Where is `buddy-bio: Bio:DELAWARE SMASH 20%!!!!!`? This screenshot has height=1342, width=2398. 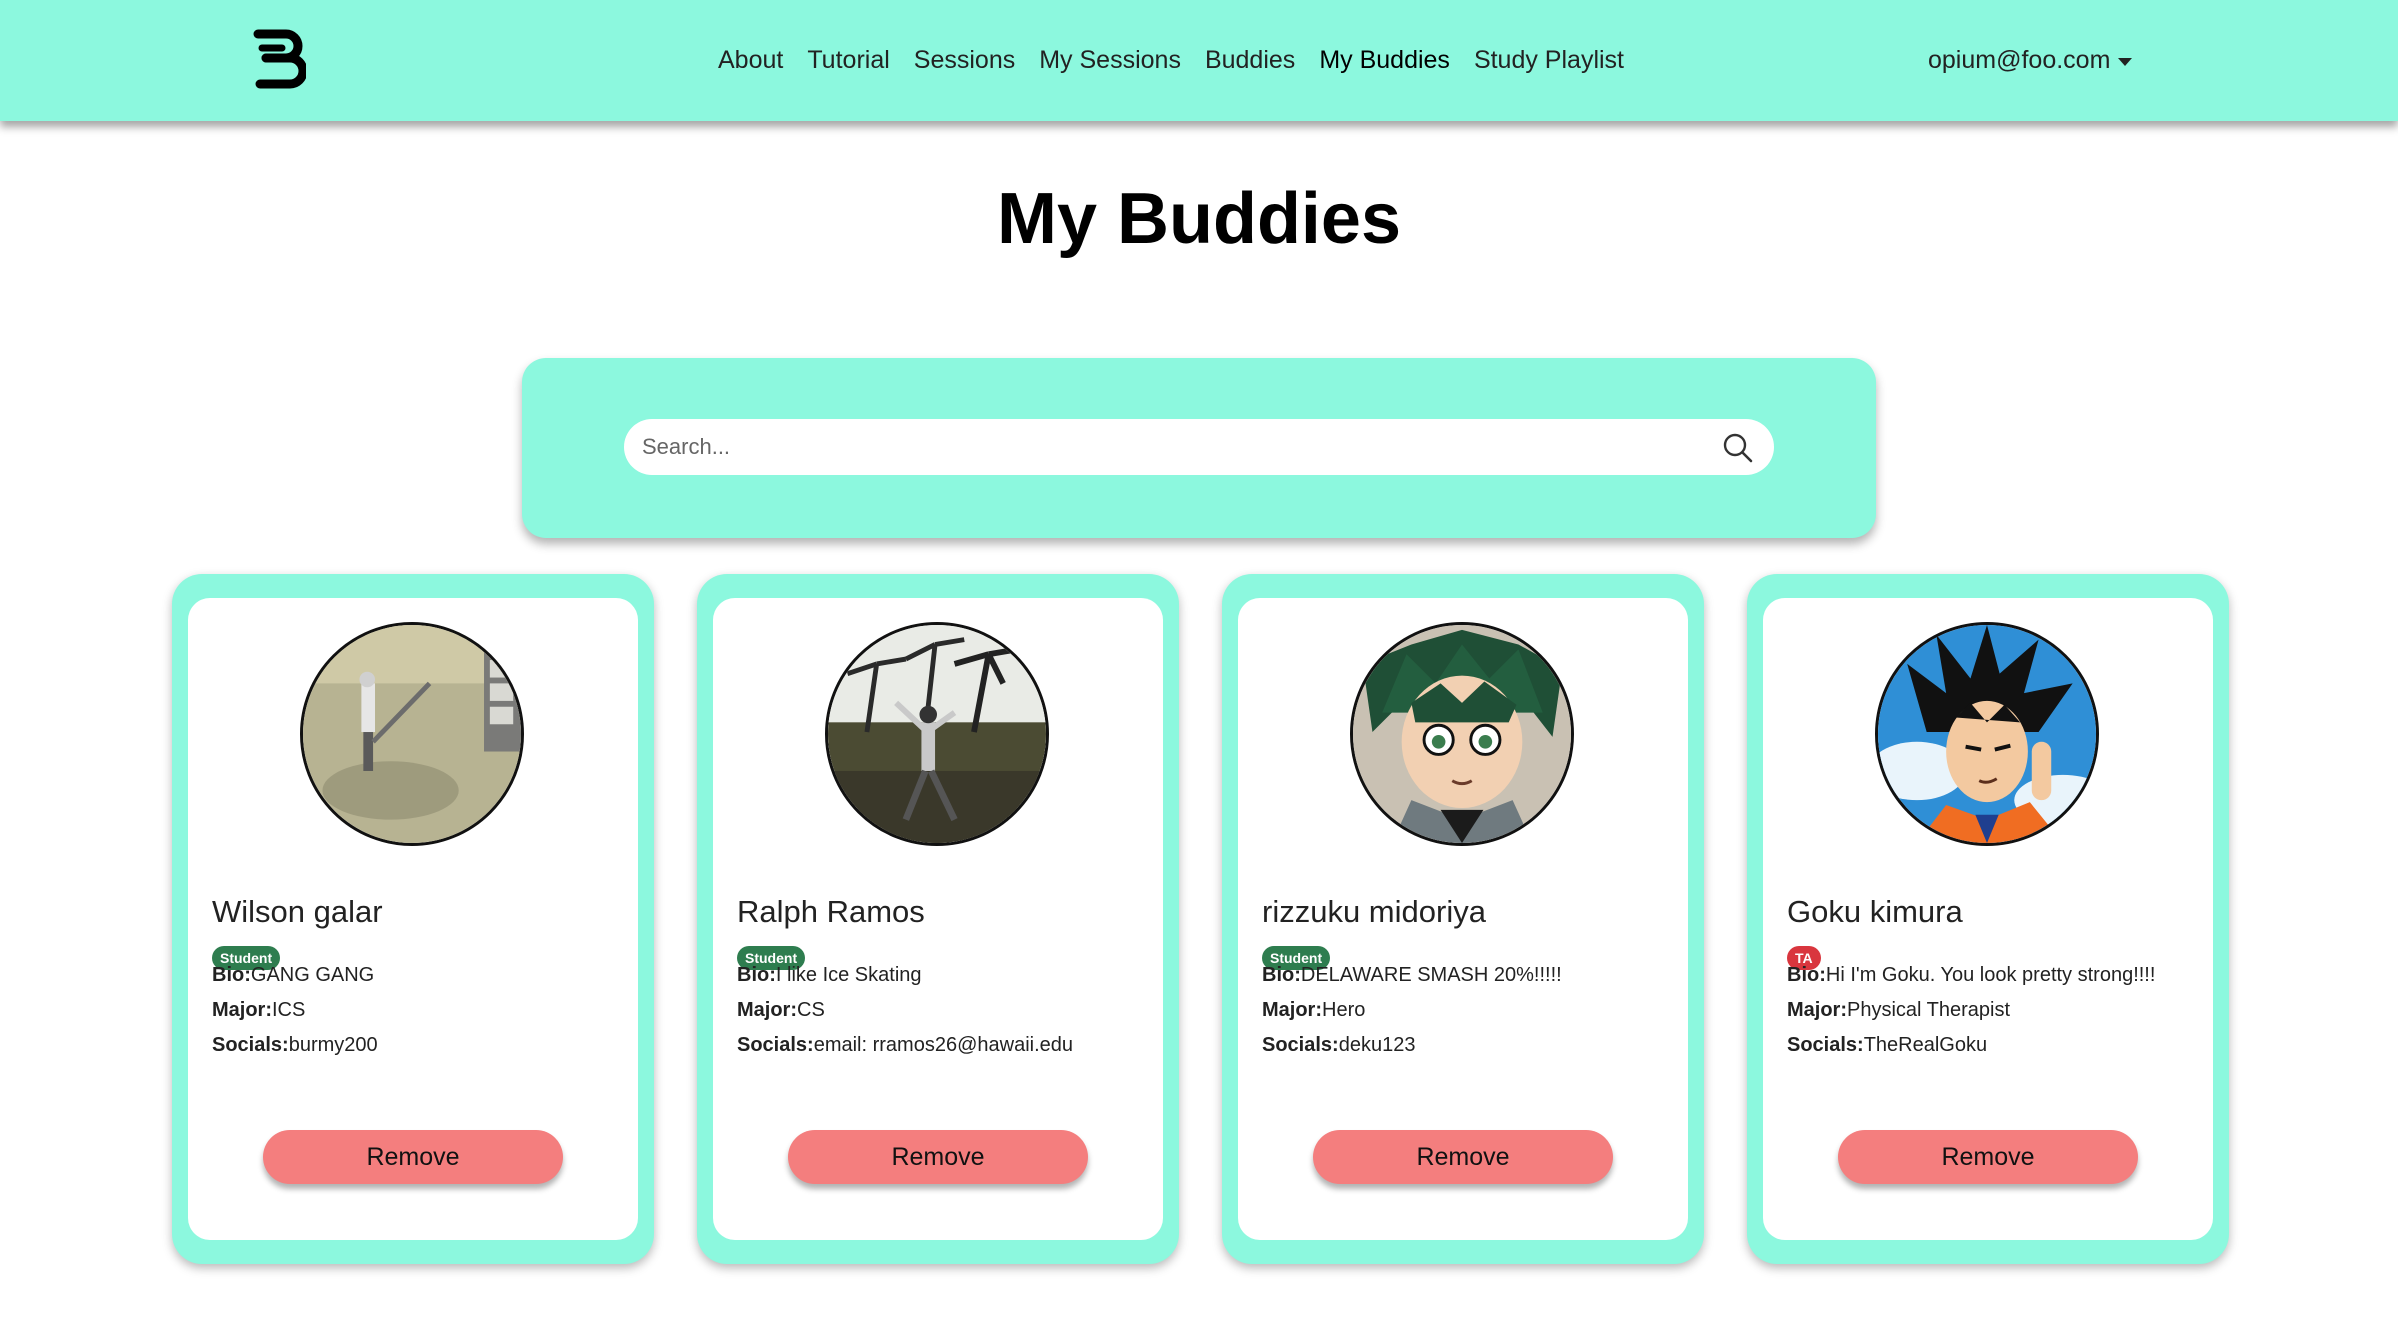 buddy-bio: Bio:DELAWARE SMASH 20%!!!!! is located at coordinates (1412, 975).